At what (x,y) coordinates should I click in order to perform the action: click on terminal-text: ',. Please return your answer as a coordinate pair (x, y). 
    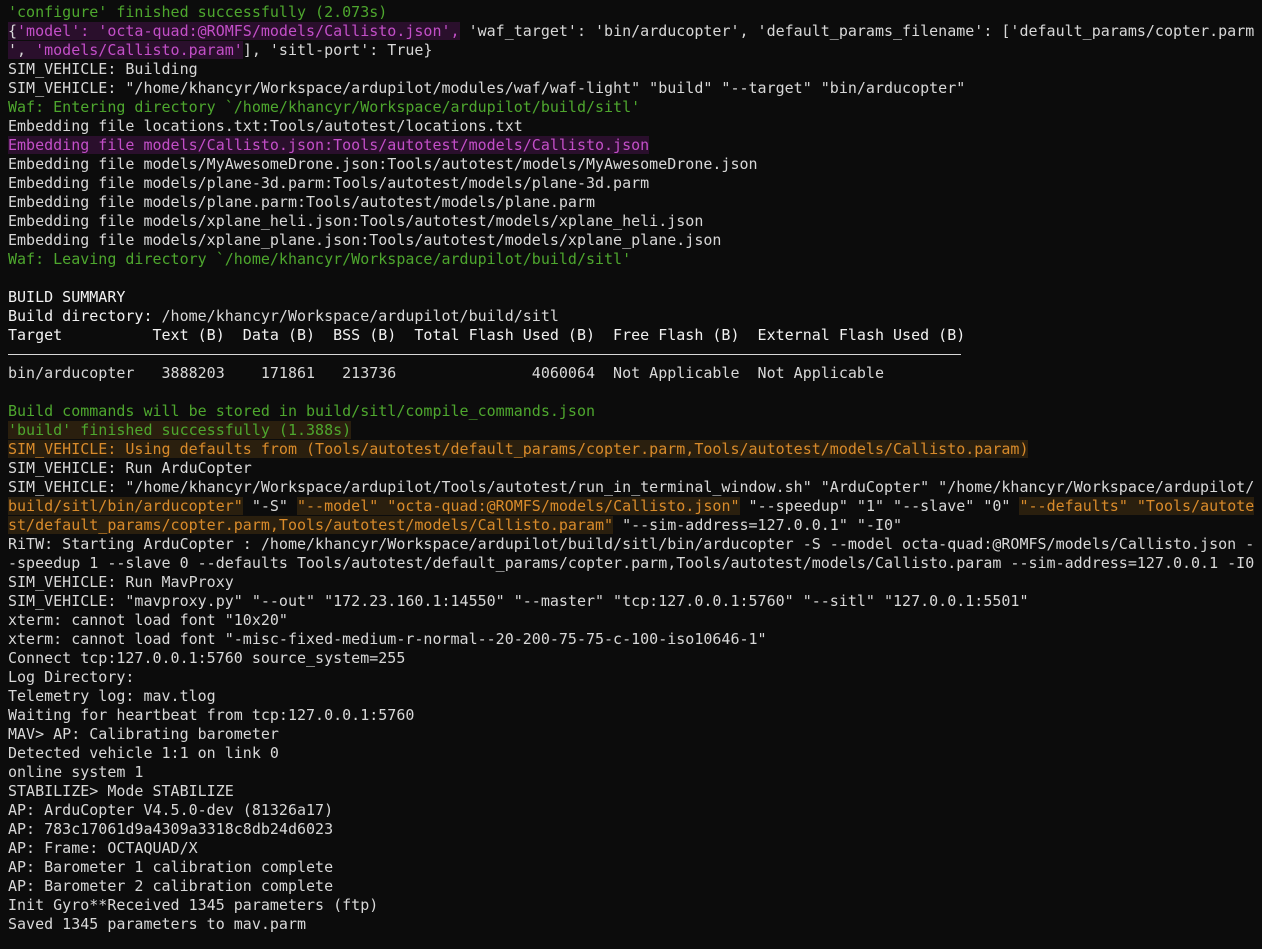
    Looking at the image, I should click on (22, 50).